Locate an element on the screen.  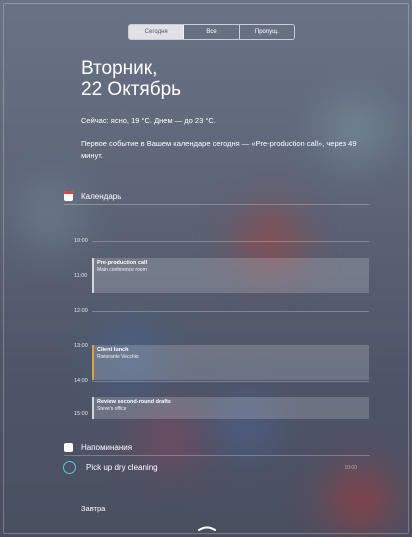
calendar-event: Pre-production call Main conference room is located at coordinates (230, 275).